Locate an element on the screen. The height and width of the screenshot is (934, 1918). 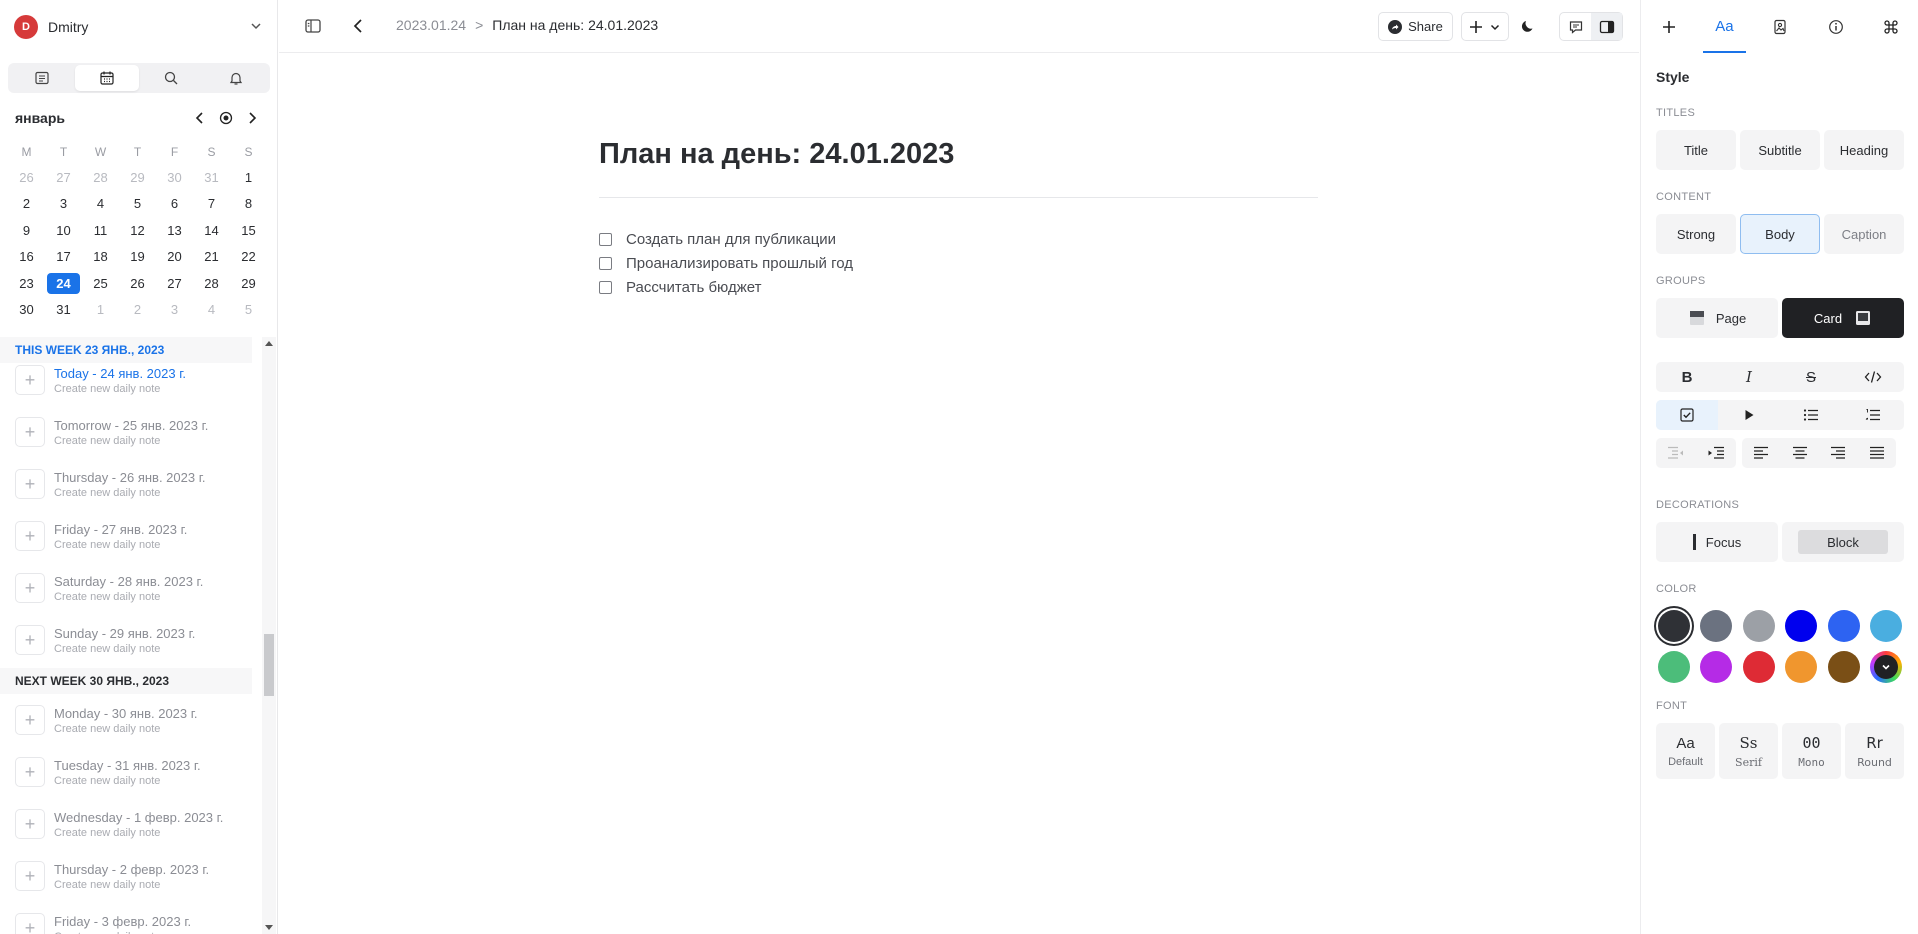
calendar-day: 13 is located at coordinates (174, 230).